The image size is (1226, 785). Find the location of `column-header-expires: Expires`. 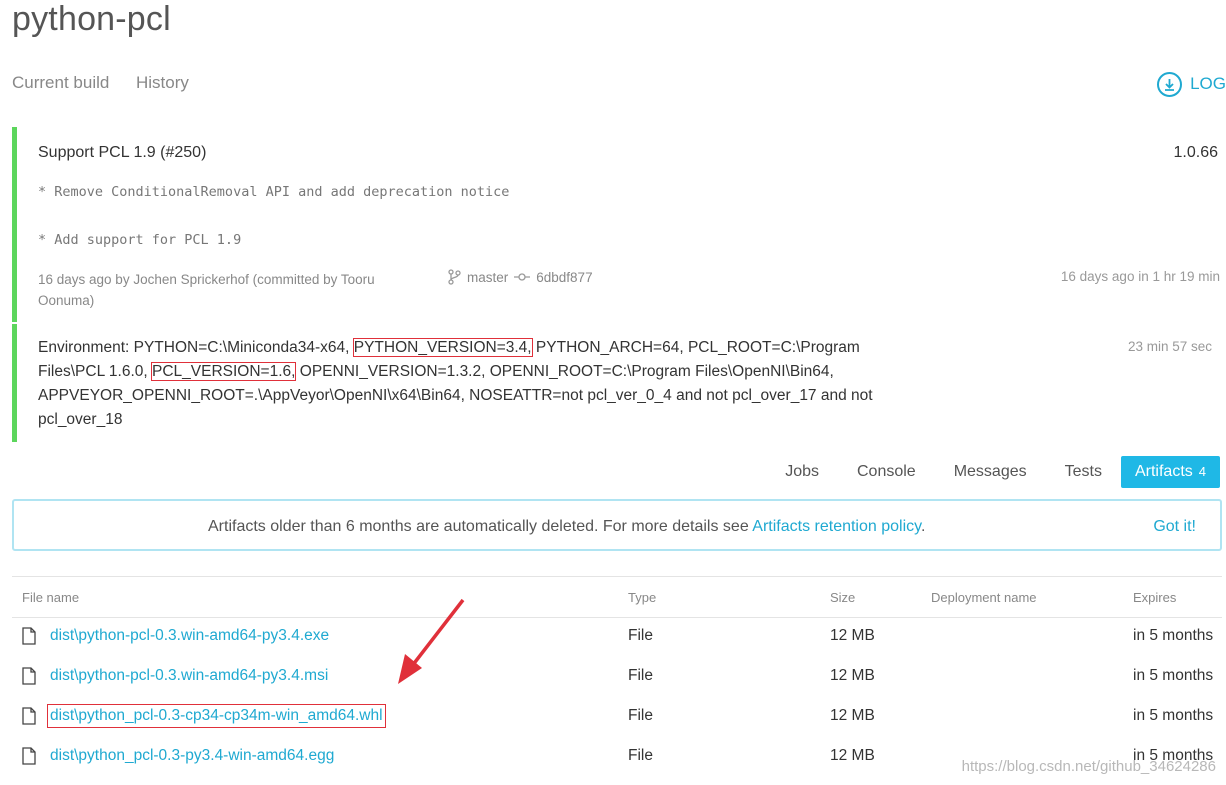

column-header-expires: Expires is located at coordinates (1155, 597).